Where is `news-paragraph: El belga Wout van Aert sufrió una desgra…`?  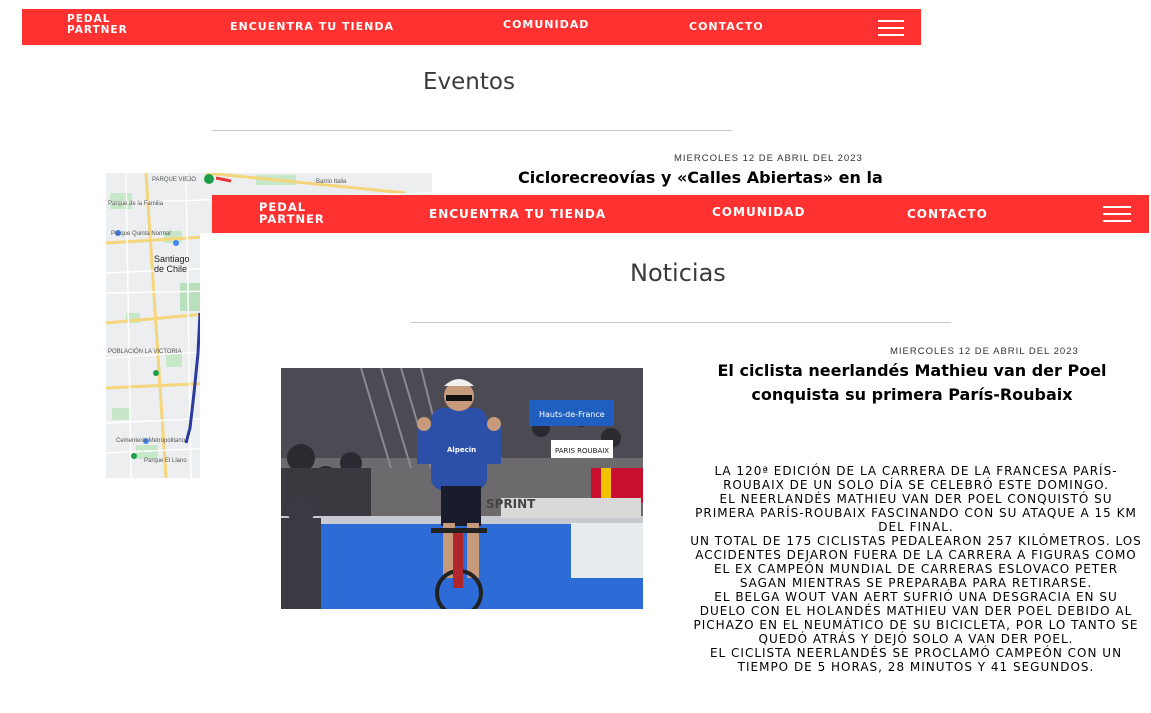
news-paragraph: El belga Wout van Aert sufrió una desgra… is located at coordinates (916, 618).